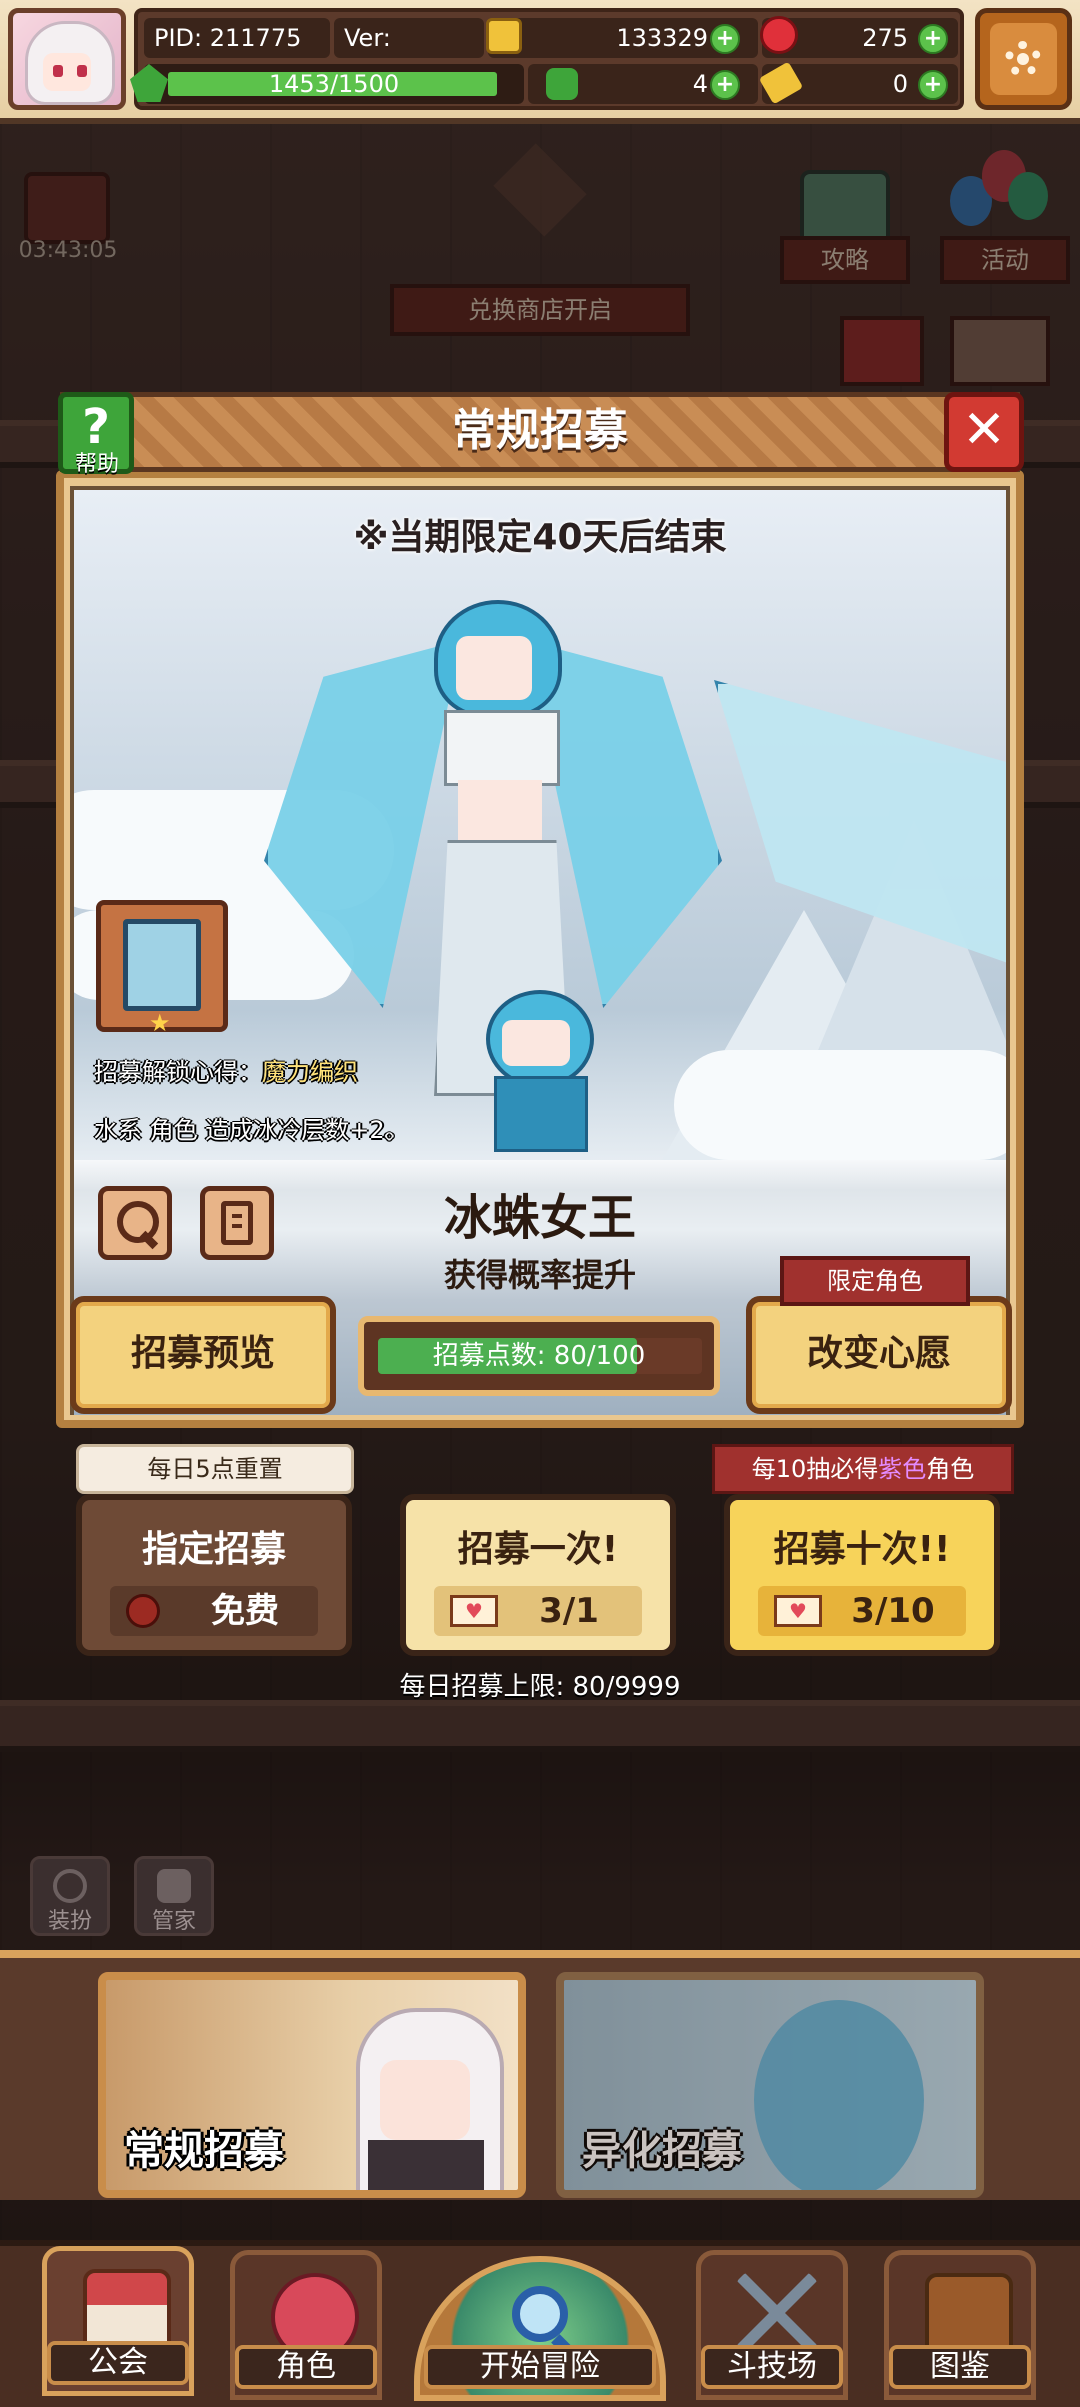 The image size is (1080, 2407). I want to click on close-button: ✕, so click(984, 432).